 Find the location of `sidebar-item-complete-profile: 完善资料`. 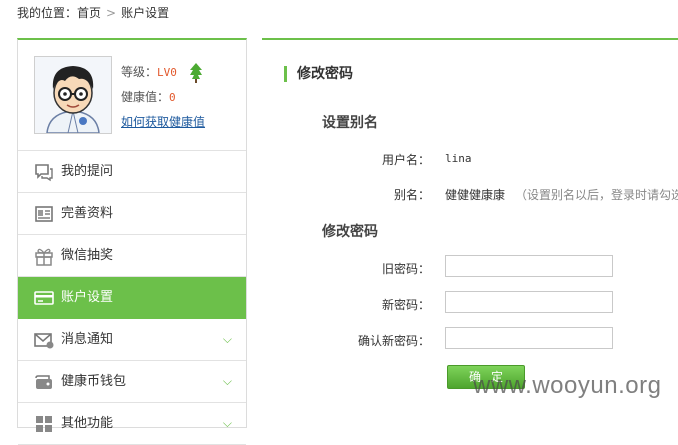

sidebar-item-complete-profile: 完善资料 is located at coordinates (132, 214).